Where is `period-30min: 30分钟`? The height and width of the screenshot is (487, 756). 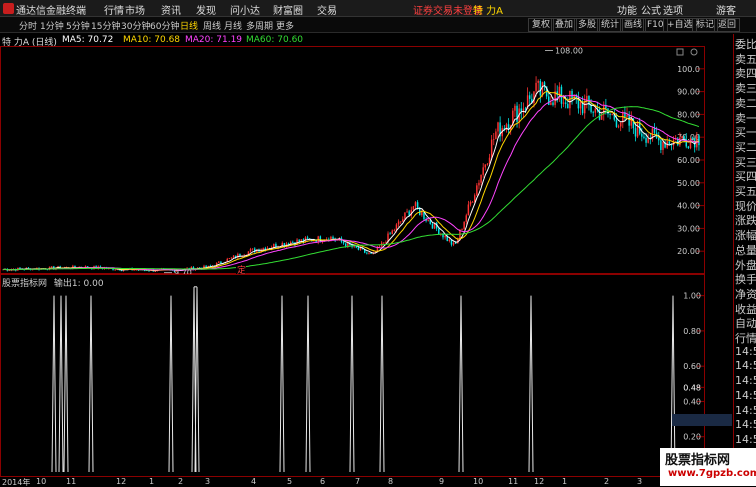 period-30min: 30分钟 is located at coordinates (135, 25).